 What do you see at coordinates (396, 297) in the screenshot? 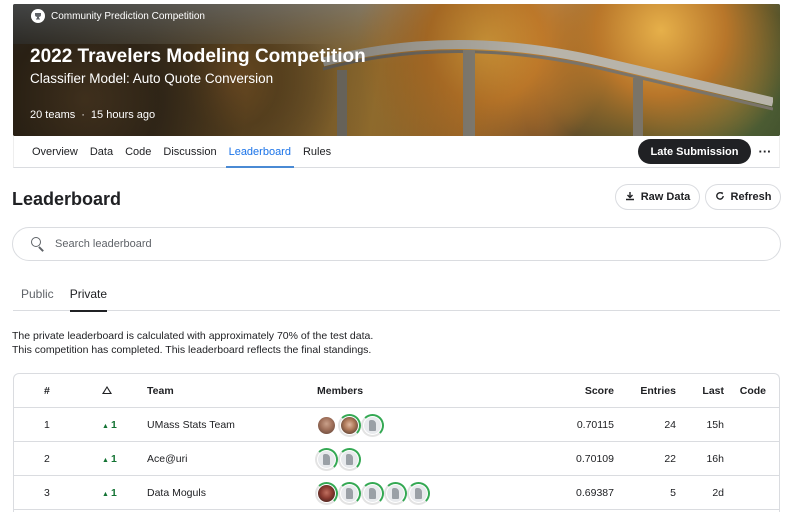
I see `leaderboard-tabs: Public Private` at bounding box center [396, 297].